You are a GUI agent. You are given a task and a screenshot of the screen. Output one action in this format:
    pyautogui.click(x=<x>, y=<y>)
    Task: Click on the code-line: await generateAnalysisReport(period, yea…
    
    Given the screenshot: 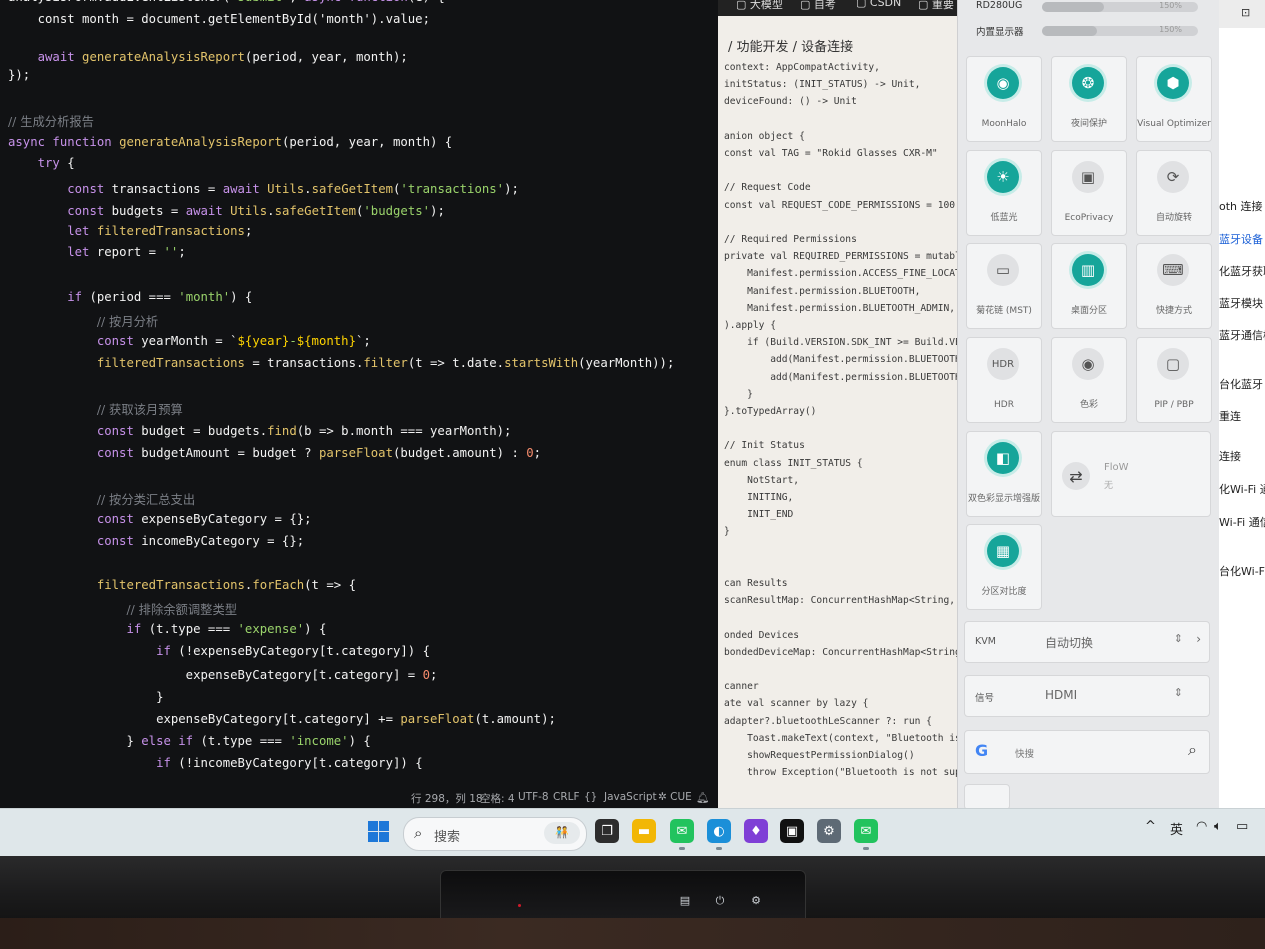 What is the action you would take?
    pyautogui.click(x=208, y=57)
    